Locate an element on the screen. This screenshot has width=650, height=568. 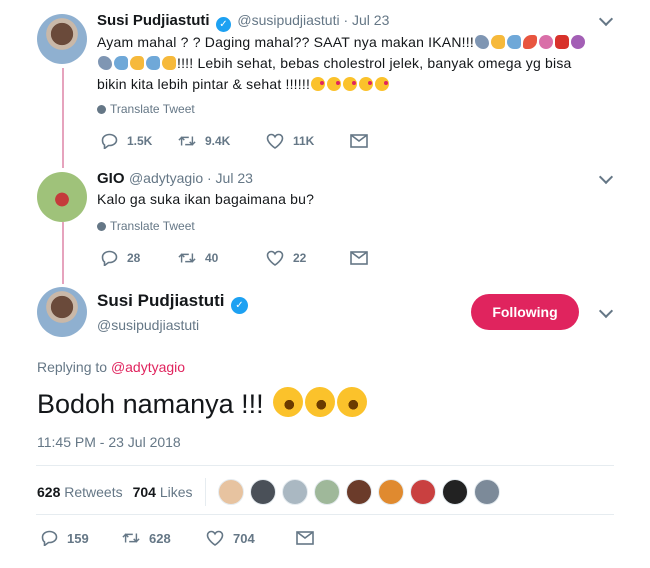
retweet-button: 628 is located at coordinates (164, 538).